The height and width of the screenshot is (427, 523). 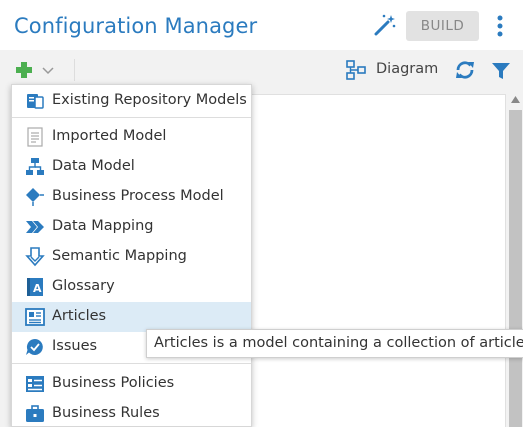 I want to click on menu-item-glossary: A Glossary, so click(x=131, y=287).